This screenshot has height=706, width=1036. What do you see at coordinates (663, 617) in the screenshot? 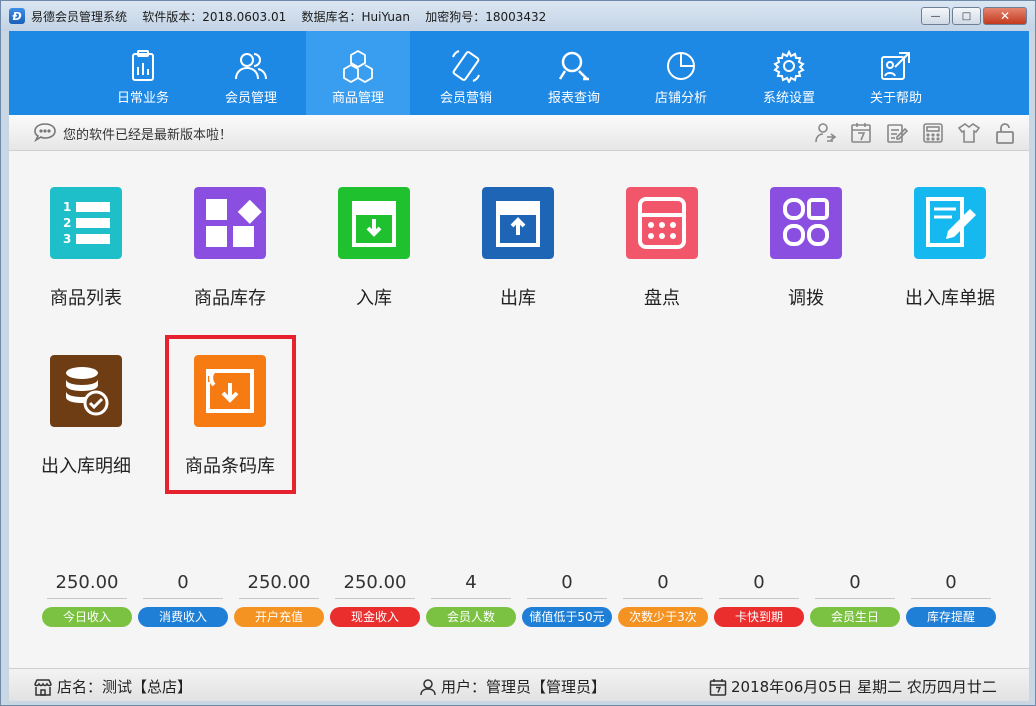
I see `stat-badge: 次数少于3次` at bounding box center [663, 617].